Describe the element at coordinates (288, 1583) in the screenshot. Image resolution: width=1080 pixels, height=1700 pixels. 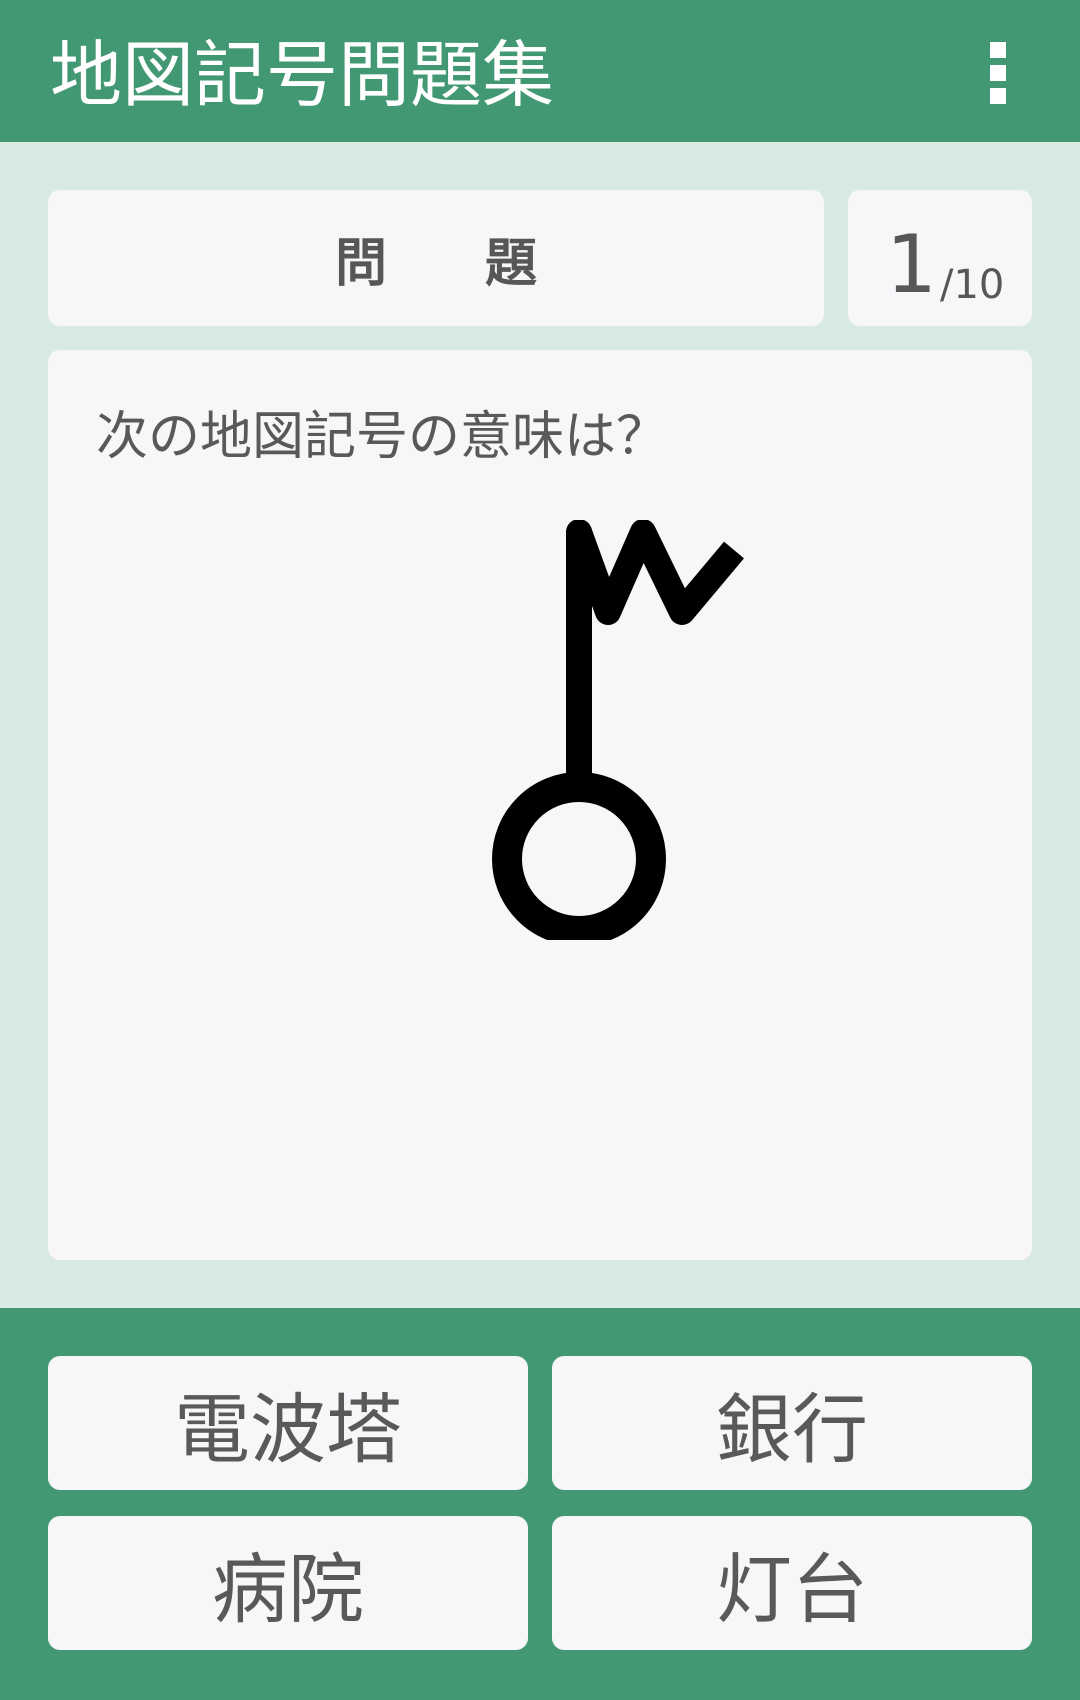
I see `answer-button-3: 病院` at that location.